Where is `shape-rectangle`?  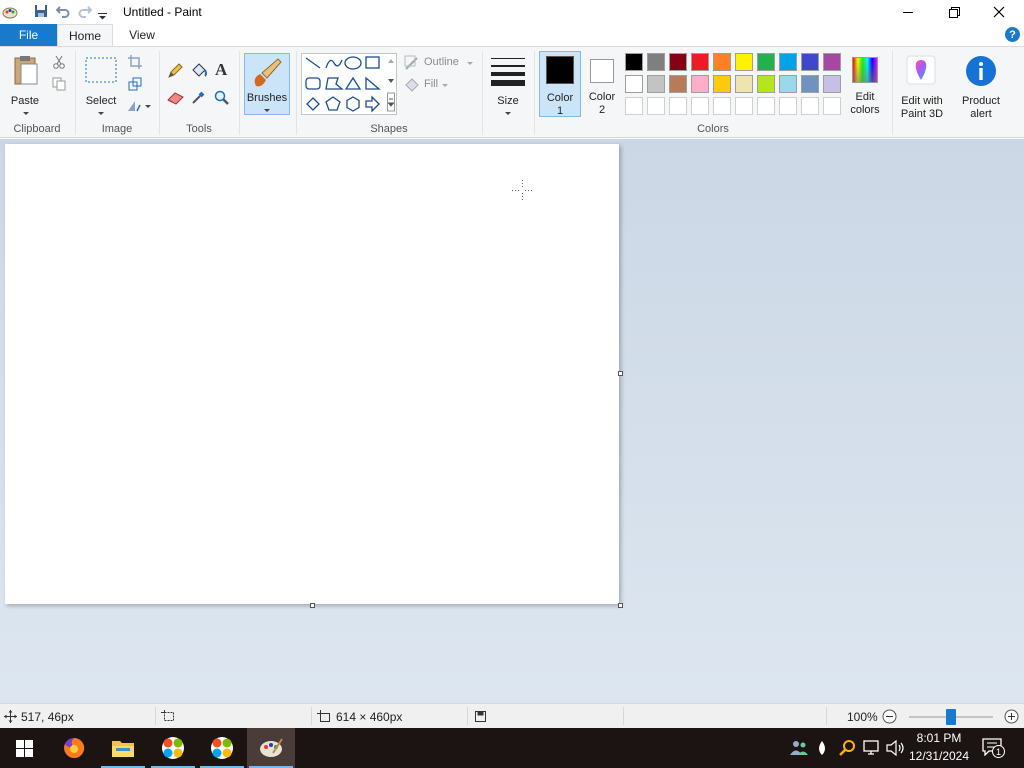
shape-rectangle is located at coordinates (372, 62).